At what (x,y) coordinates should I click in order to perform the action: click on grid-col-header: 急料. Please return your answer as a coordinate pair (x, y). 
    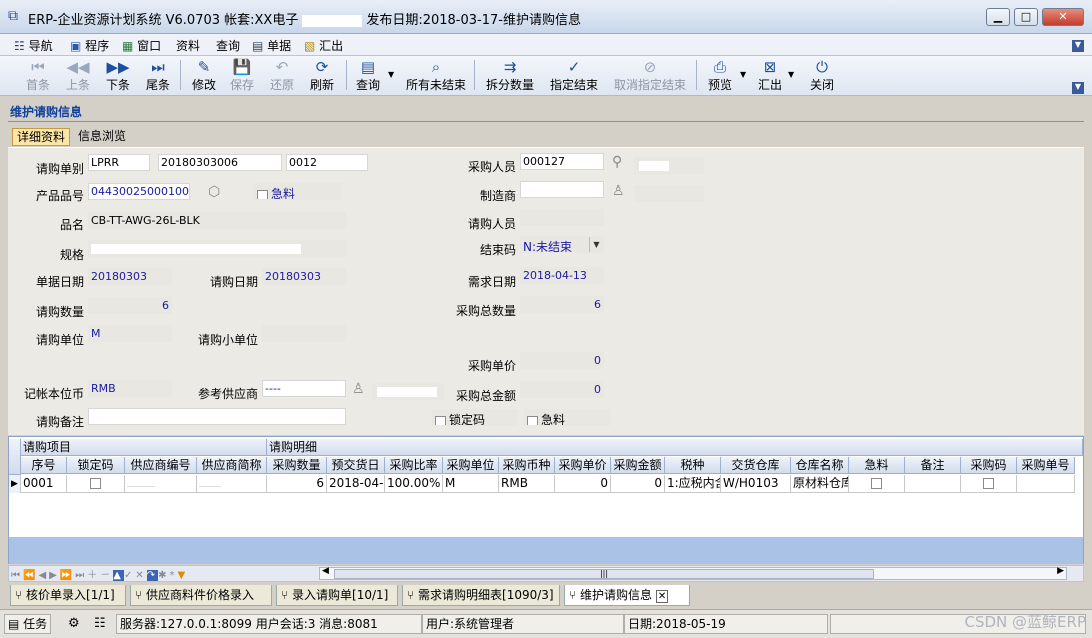
    Looking at the image, I should click on (877, 465).